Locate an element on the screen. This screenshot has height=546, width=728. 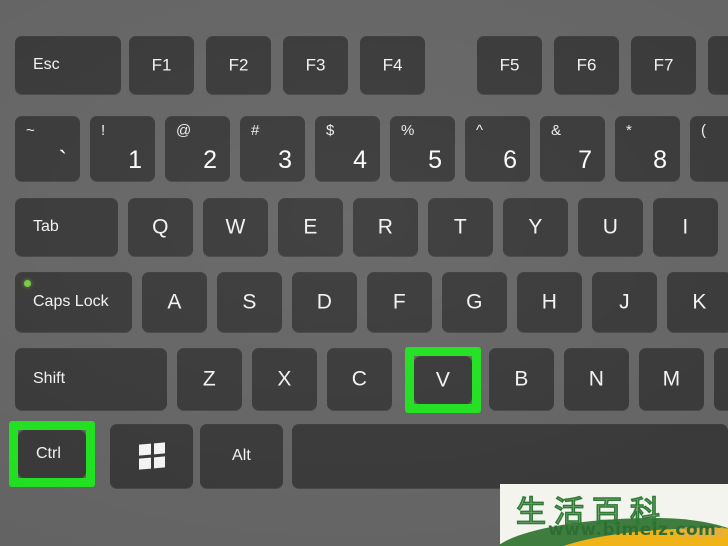
key-windows is located at coordinates (151, 456).